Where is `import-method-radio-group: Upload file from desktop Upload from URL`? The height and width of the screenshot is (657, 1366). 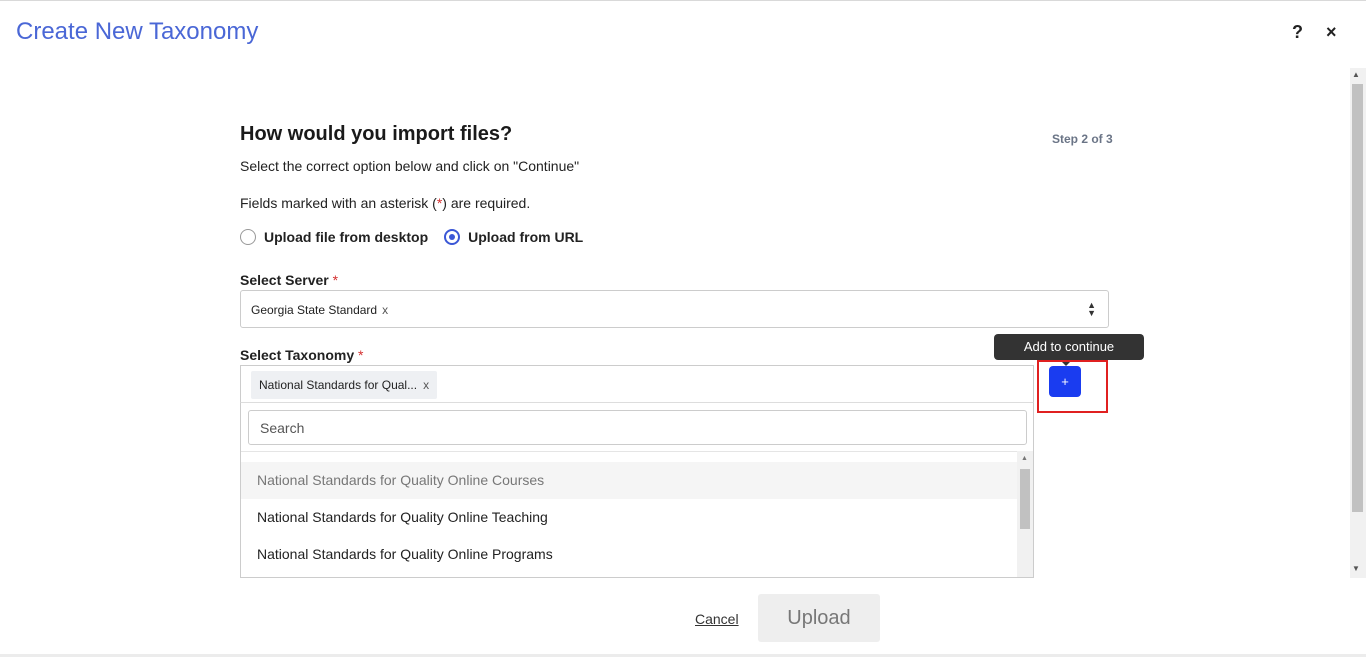 import-method-radio-group: Upload file from desktop Upload from URL is located at coordinates (419, 237).